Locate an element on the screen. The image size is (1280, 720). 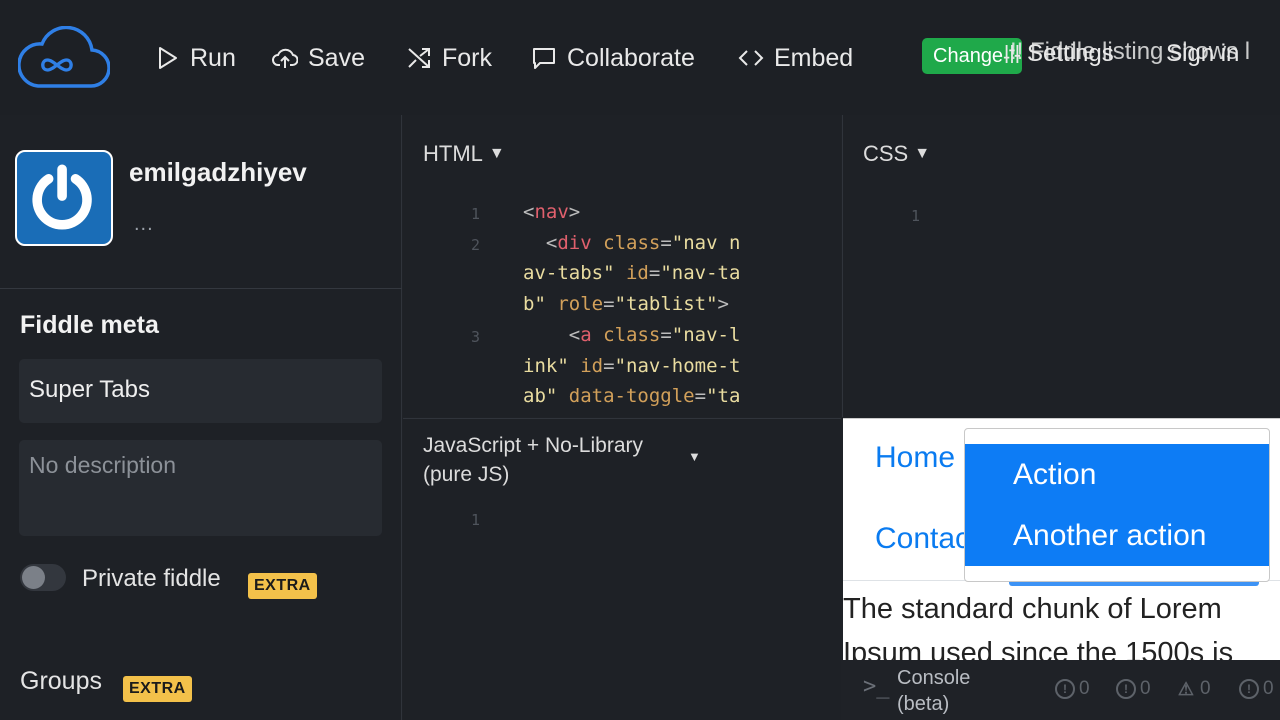
log-count: ! 0 is located at coordinates (1256, 689).